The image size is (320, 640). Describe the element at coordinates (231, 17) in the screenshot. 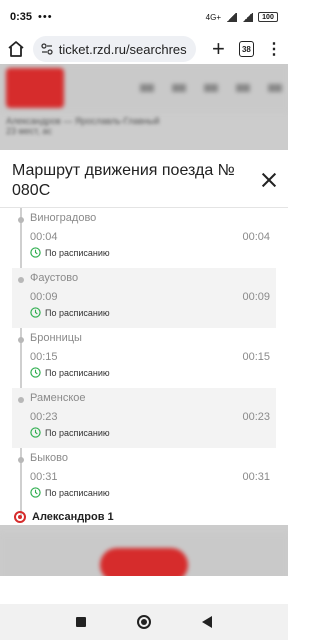

I see `signal-icon` at that location.